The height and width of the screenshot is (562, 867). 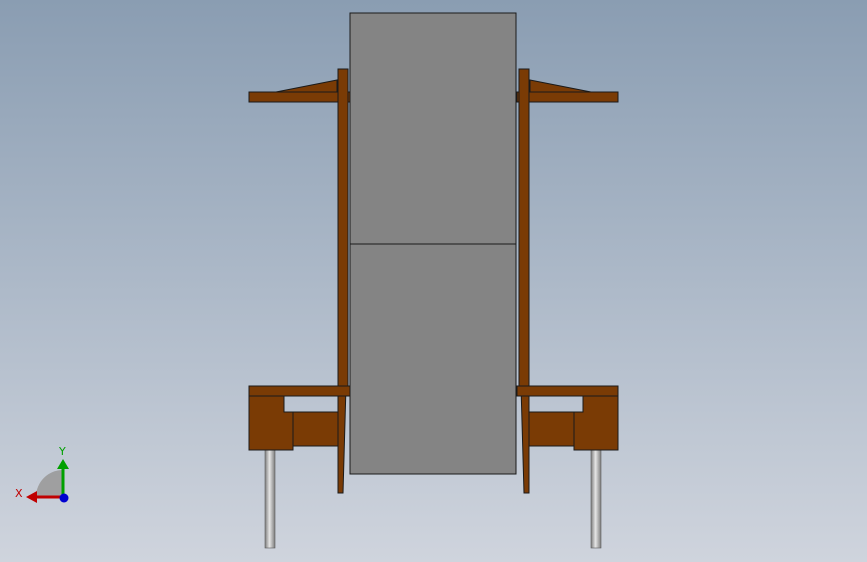 I want to click on left-top-gusset, so click(x=306, y=86).